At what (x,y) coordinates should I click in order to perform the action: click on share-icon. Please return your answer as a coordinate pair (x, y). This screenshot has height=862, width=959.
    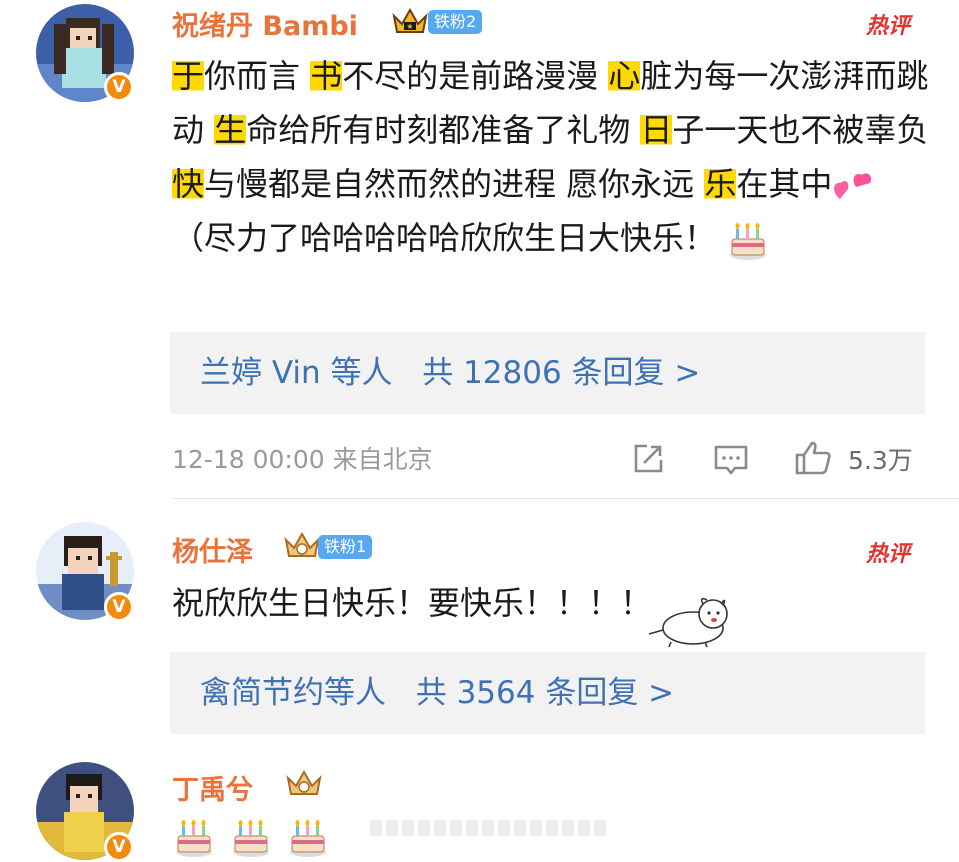
    Looking at the image, I should click on (648, 459).